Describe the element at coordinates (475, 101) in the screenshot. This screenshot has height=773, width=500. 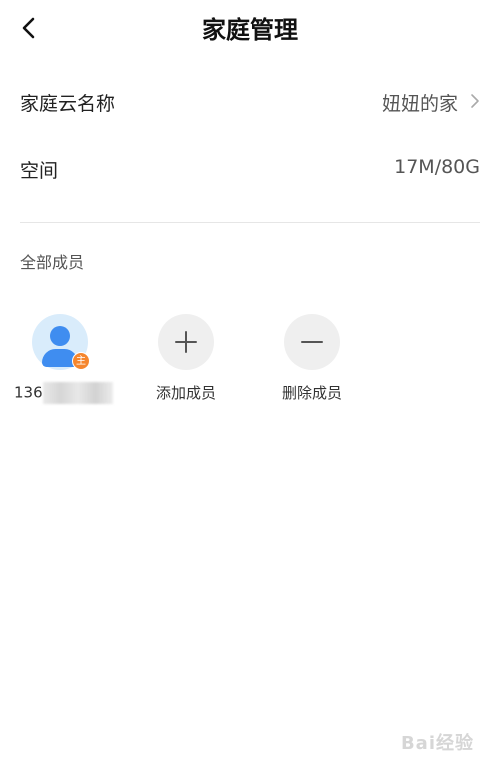
I see `chevron-right-icon` at that location.